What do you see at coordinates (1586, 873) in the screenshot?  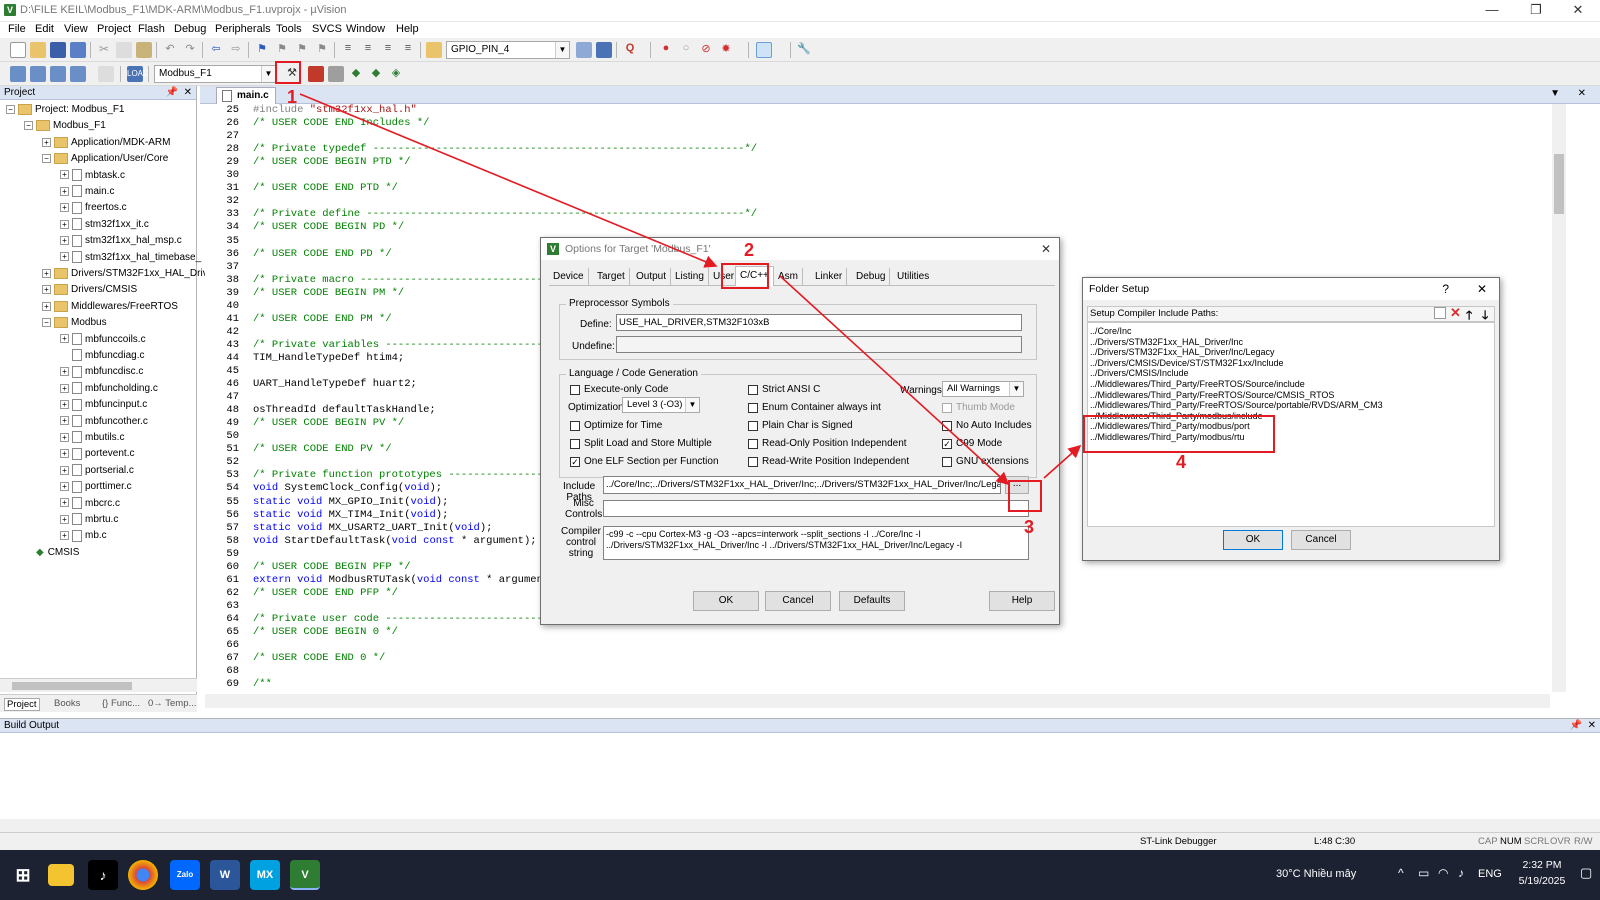 I see `notification-icon: ▢` at bounding box center [1586, 873].